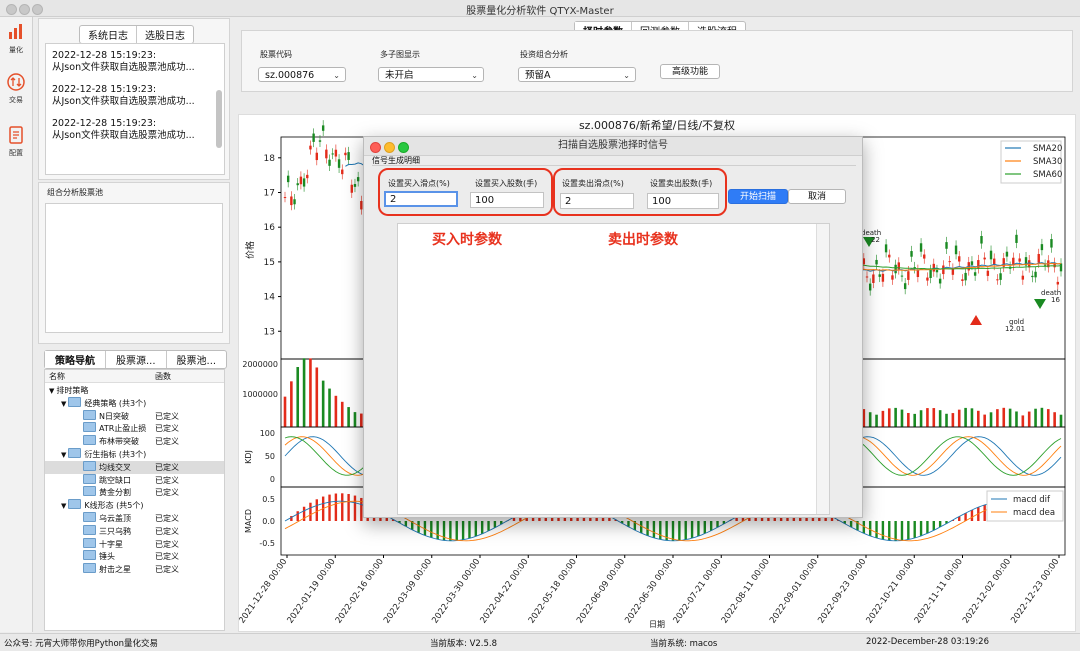 This screenshot has height=651, width=1080. Describe the element at coordinates (219, 119) in the screenshot. I see `log-scrollbar` at that location.